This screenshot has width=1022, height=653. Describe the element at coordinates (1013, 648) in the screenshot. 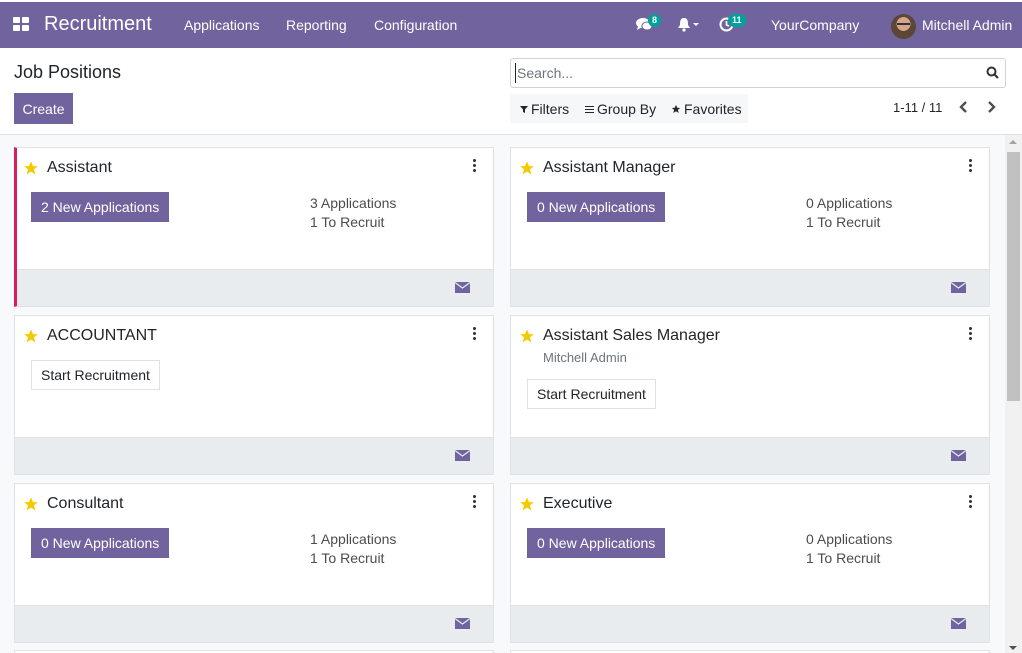

I see `scroll-down-arrow-icon` at that location.